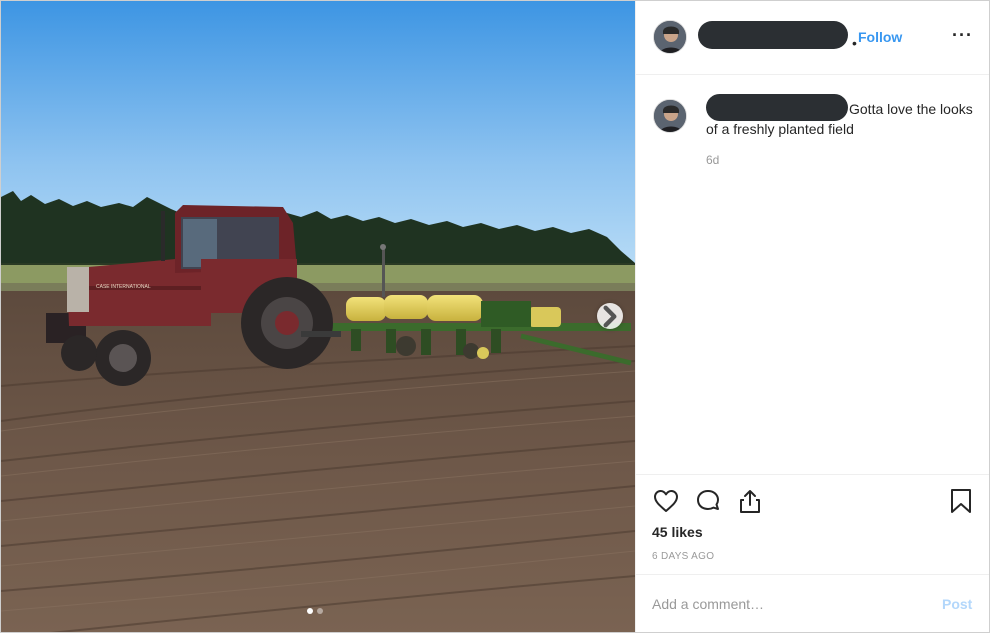  I want to click on carousel-dots, so click(315, 611).